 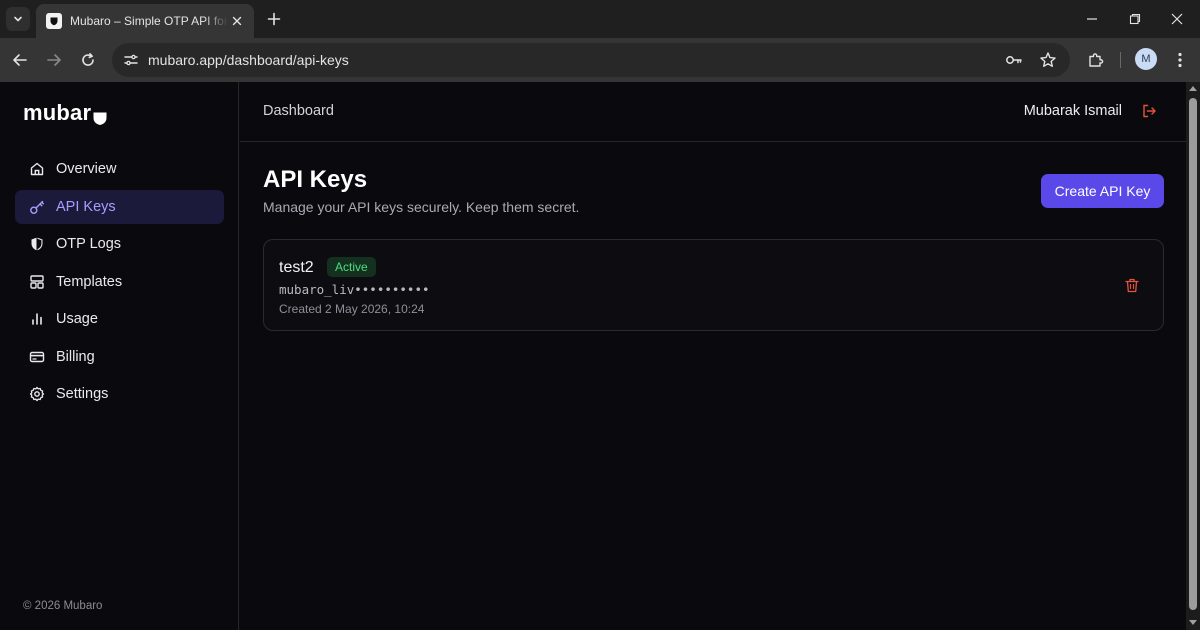 I want to click on plus-icon, so click(x=274, y=19).